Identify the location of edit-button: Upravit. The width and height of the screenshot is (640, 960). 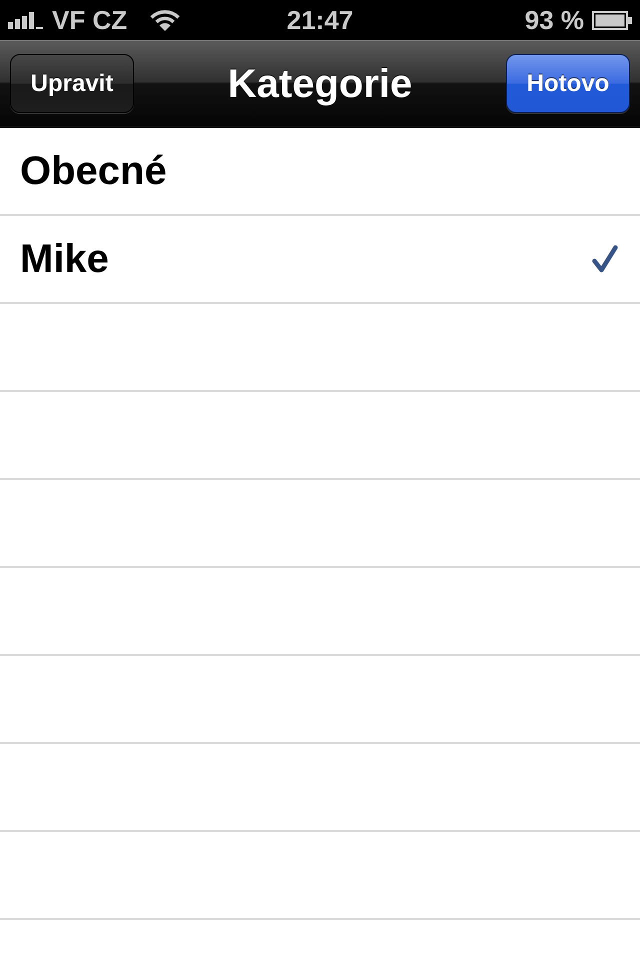
(72, 83).